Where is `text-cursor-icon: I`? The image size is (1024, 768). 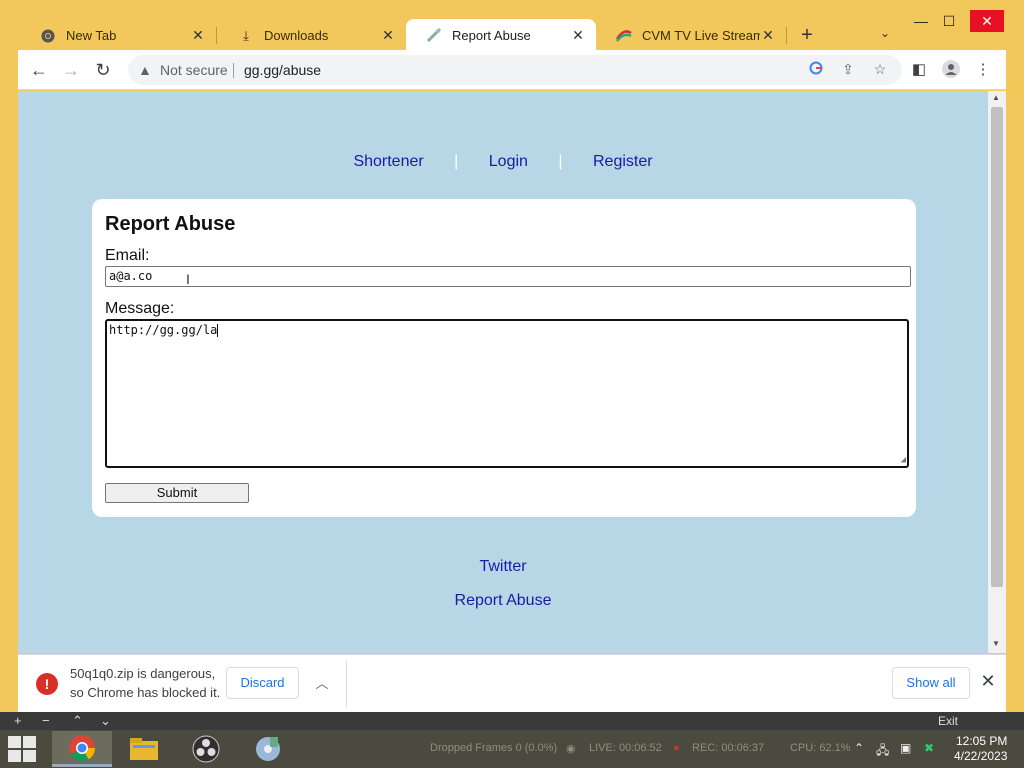
text-cursor-icon: I is located at coordinates (188, 279).